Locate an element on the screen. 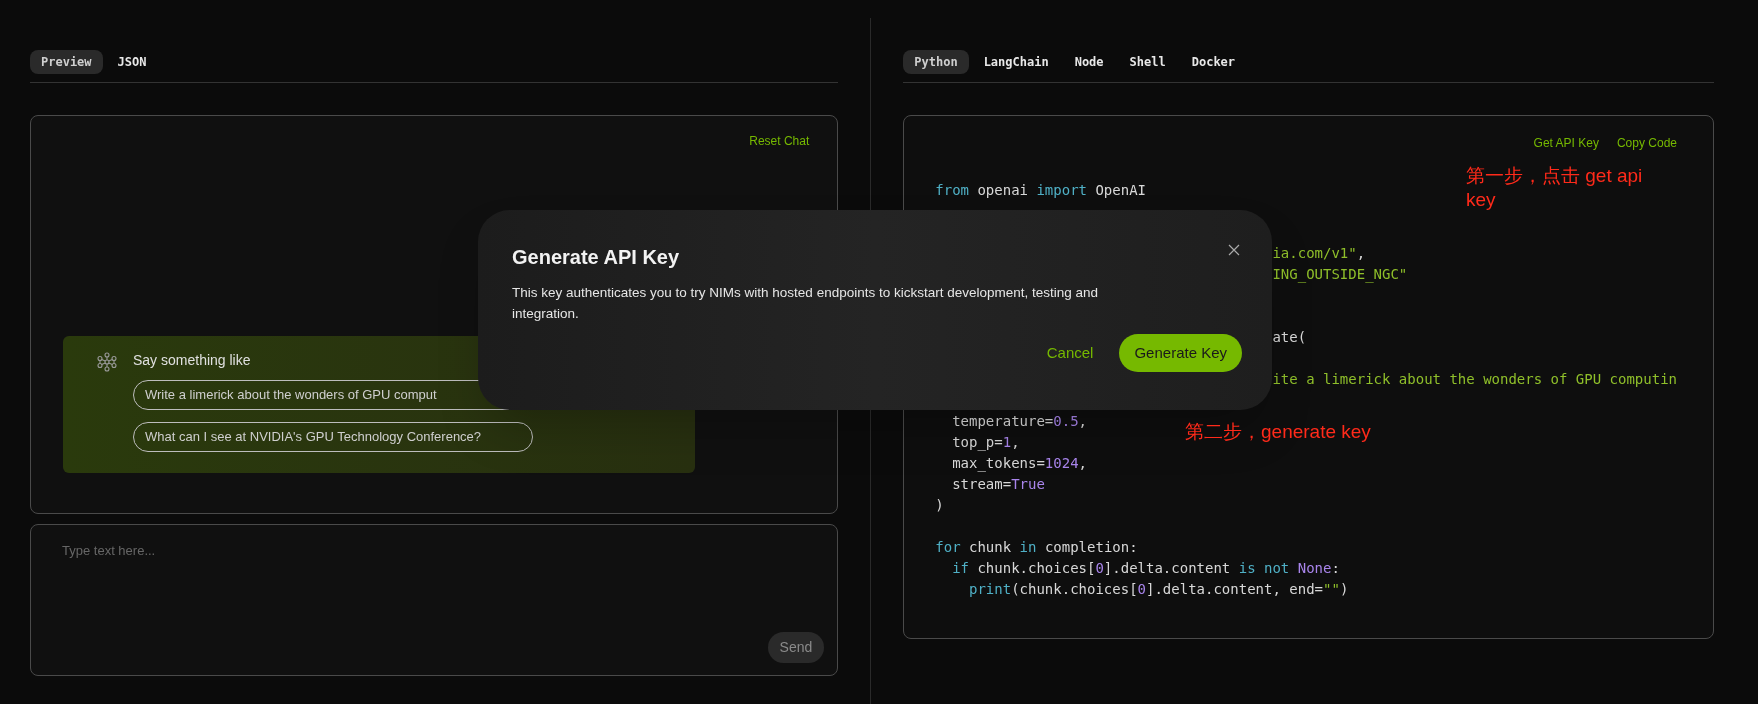 Image resolution: width=1758 pixels, height=704 pixels. code-line: ING_OUTSIDE_NGC" is located at coordinates (1340, 275).